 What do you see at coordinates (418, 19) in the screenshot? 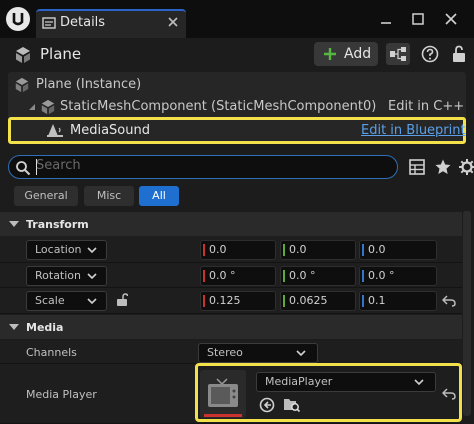
I see `maximize-icon` at bounding box center [418, 19].